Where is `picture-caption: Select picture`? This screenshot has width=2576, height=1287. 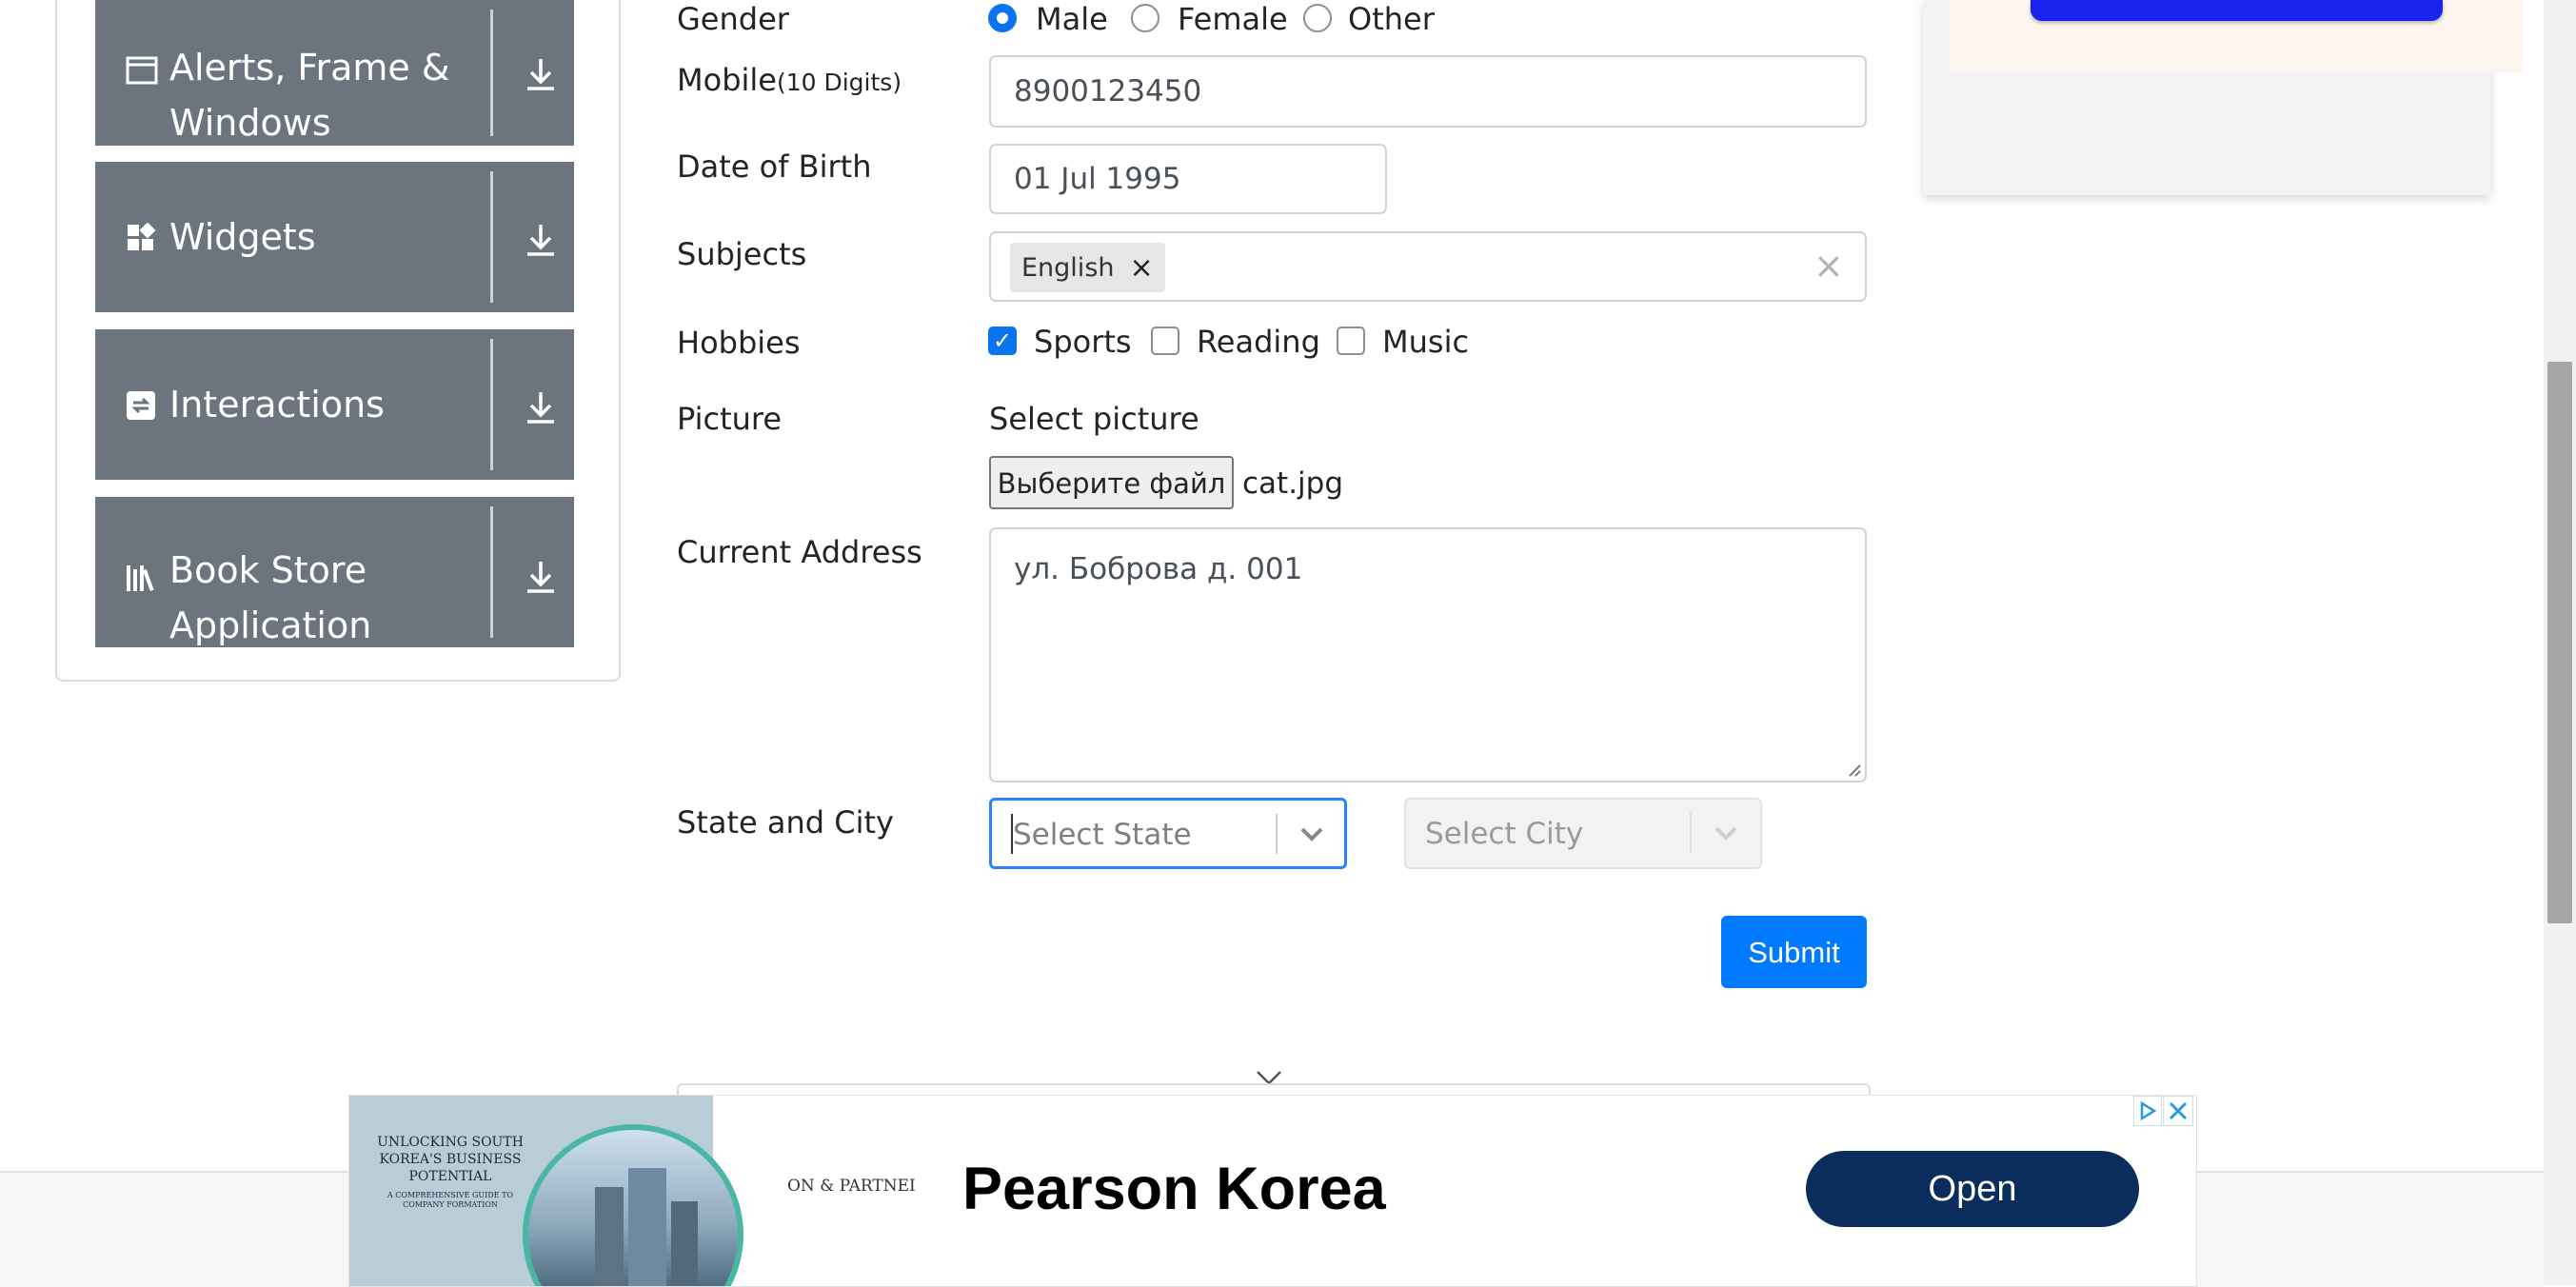
picture-caption: Select picture is located at coordinates (1094, 419).